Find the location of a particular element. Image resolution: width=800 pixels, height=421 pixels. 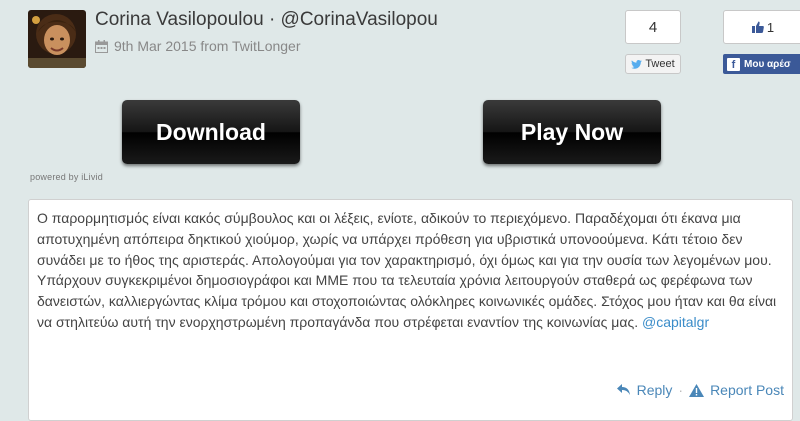

report-post-button: Report Post is located at coordinates (747, 390).